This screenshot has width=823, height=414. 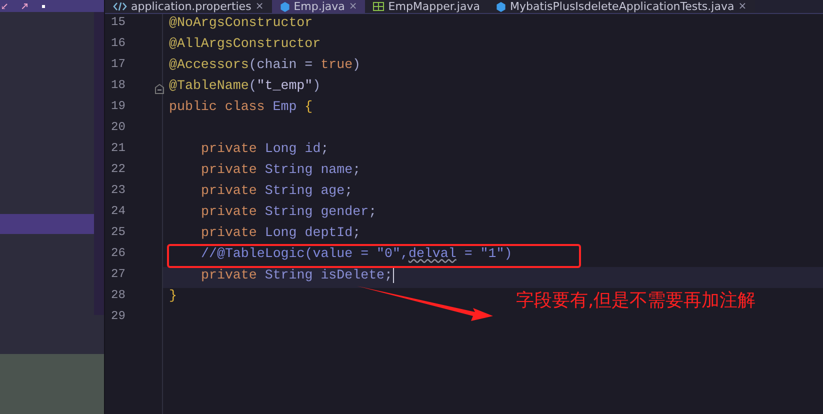 What do you see at coordinates (118, 232) in the screenshot?
I see `line-number: 25` at bounding box center [118, 232].